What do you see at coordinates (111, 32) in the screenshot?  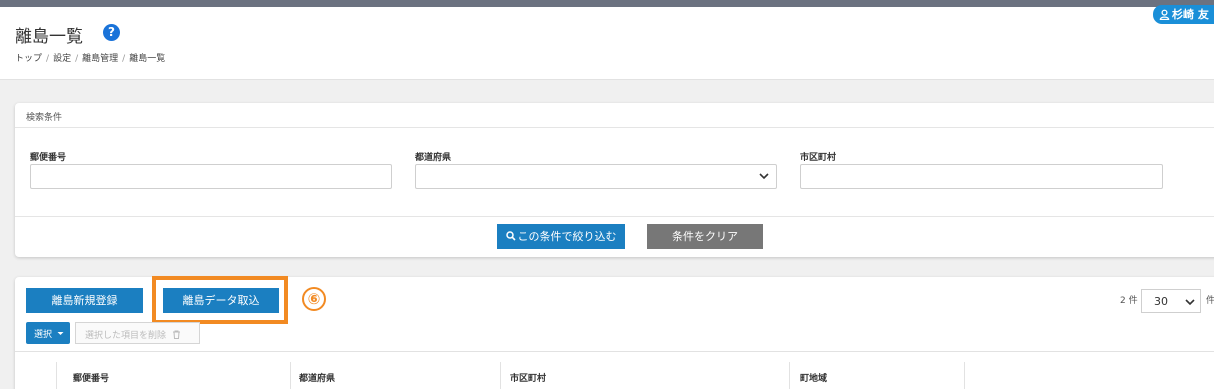 I see `help-icon: ?` at bounding box center [111, 32].